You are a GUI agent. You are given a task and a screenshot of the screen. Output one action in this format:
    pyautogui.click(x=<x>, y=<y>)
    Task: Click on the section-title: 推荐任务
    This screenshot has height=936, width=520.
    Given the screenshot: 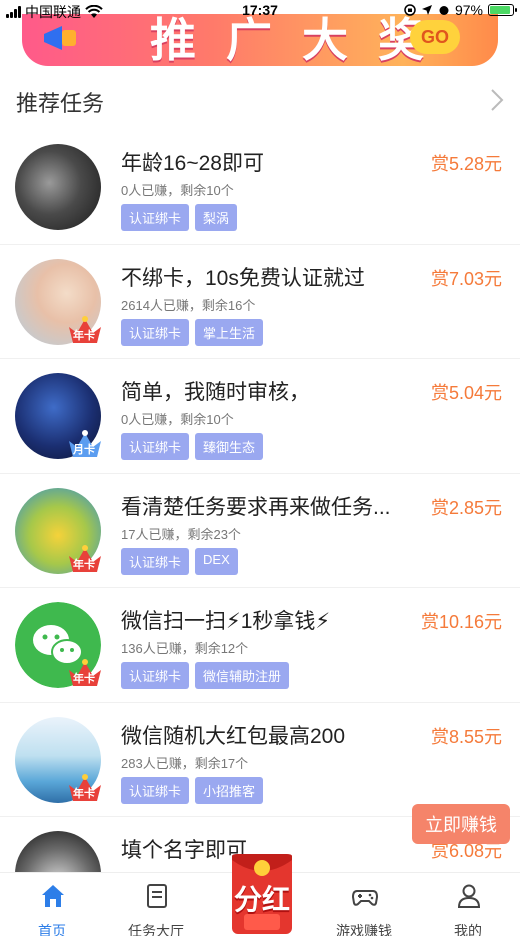 What is the action you would take?
    pyautogui.click(x=60, y=103)
    